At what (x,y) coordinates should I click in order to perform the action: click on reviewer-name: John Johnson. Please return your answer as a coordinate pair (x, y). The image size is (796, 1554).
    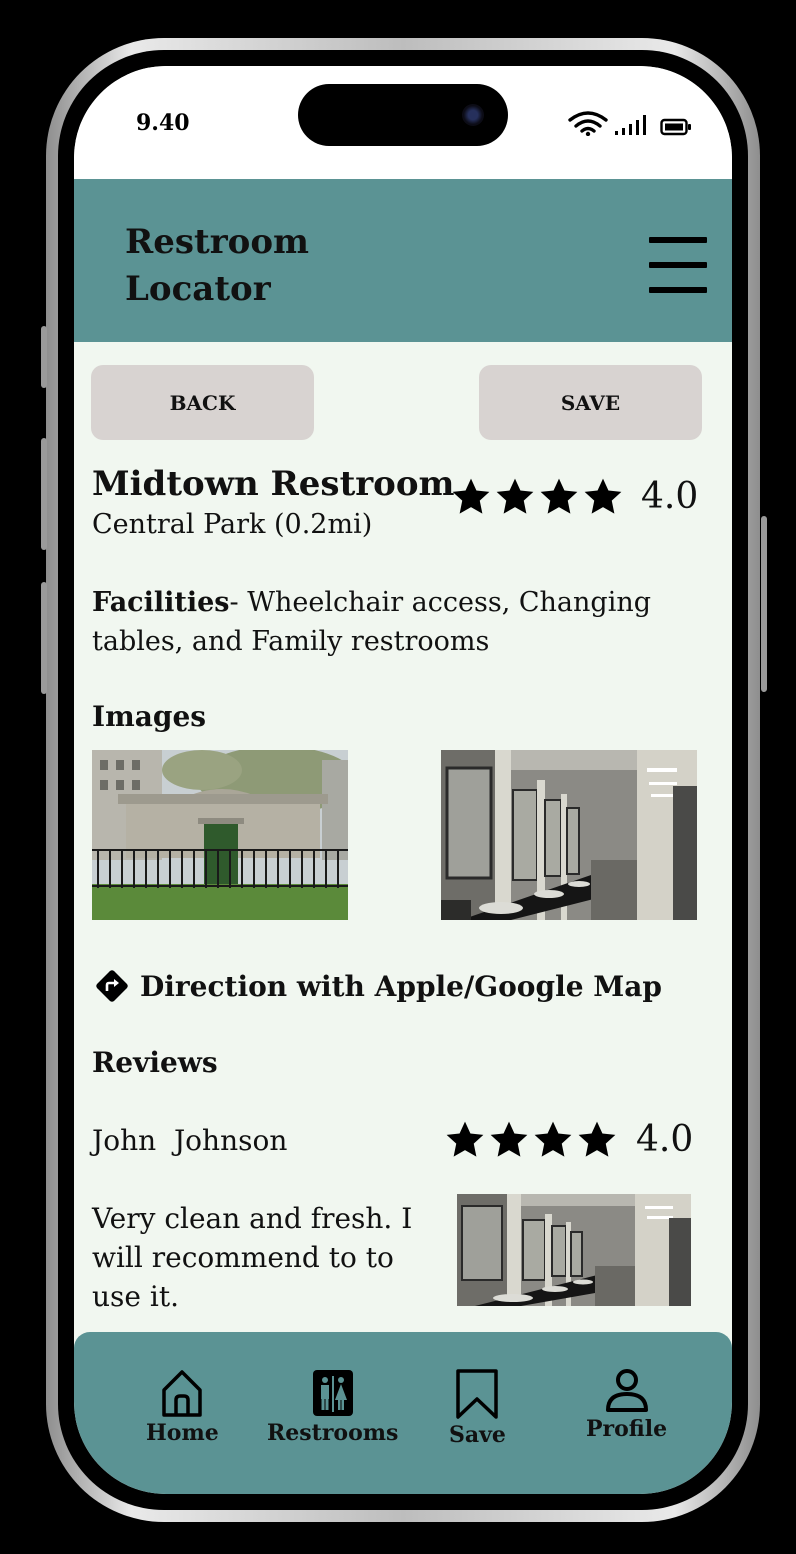
    Looking at the image, I should click on (190, 1140).